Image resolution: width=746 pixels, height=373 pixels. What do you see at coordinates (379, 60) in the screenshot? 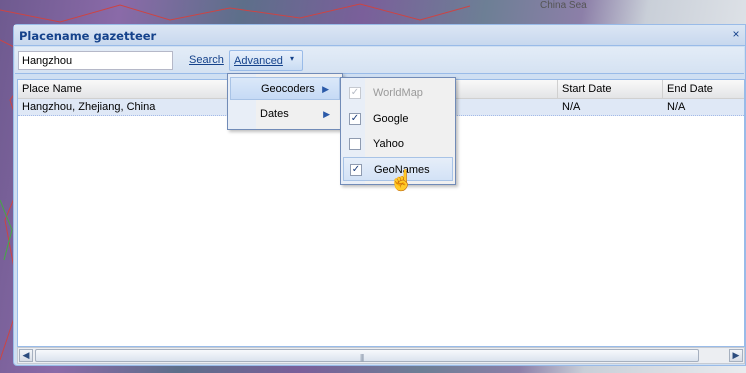
I see `toolbar: Search Advanced ▾` at bounding box center [379, 60].